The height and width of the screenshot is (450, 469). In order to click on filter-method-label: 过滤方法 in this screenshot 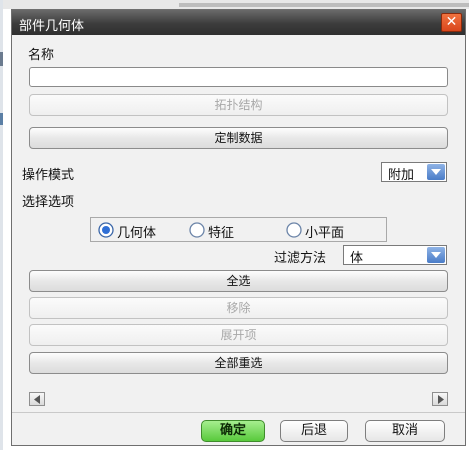, I will do `click(300, 258)`.